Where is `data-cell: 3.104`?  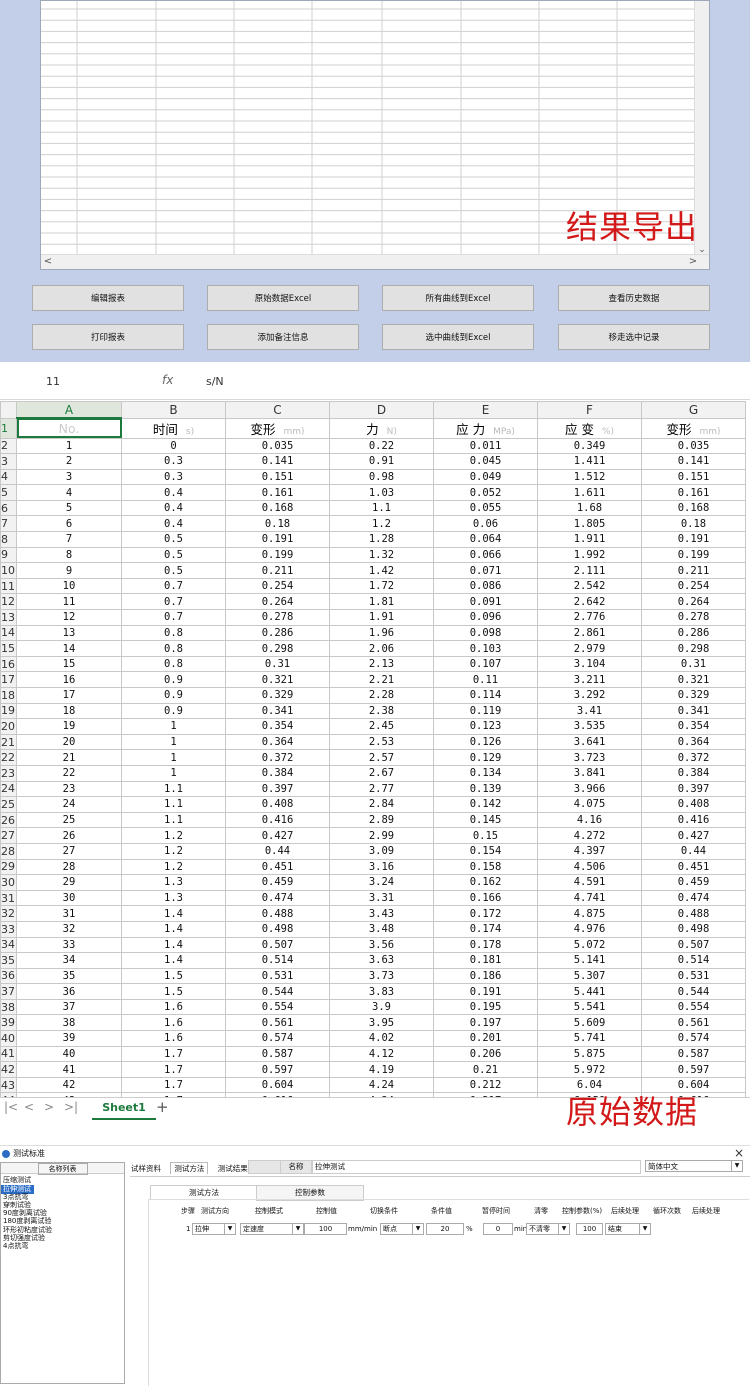
data-cell: 3.104 is located at coordinates (589, 664).